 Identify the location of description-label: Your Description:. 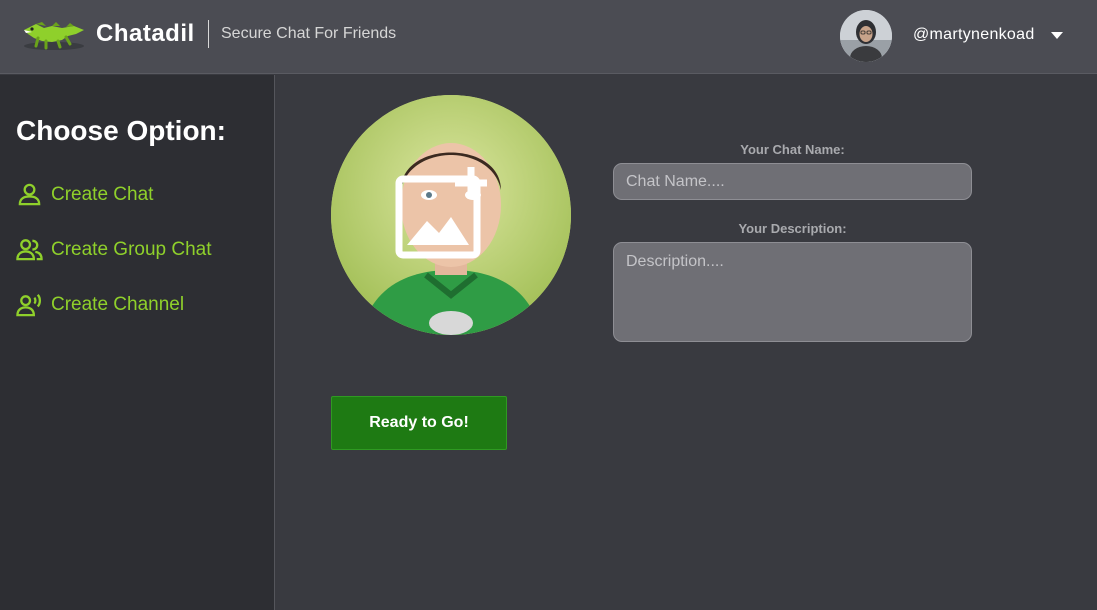
(792, 228).